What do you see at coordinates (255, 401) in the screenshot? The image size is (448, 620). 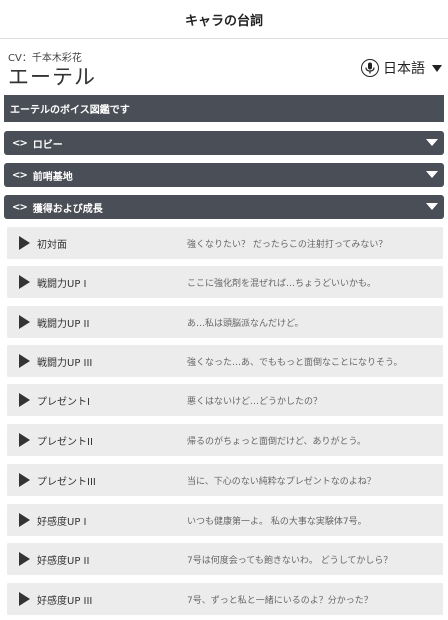 I see `voice-line: 悪くはないけど…どうかしたの？` at bounding box center [255, 401].